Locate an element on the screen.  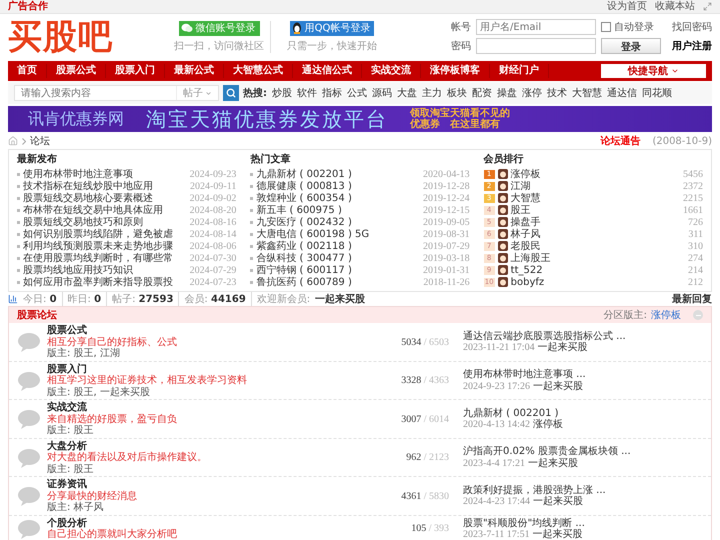
collapse-icon is located at coordinates (698, 315).